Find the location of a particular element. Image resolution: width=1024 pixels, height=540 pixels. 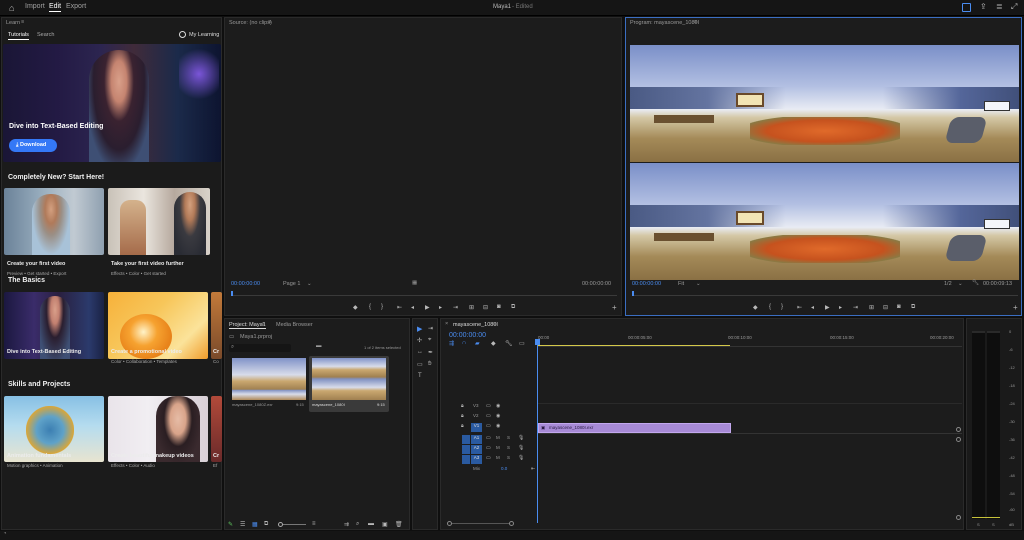

fullscreen-icon: ⤢ is located at coordinates (1014, 7).